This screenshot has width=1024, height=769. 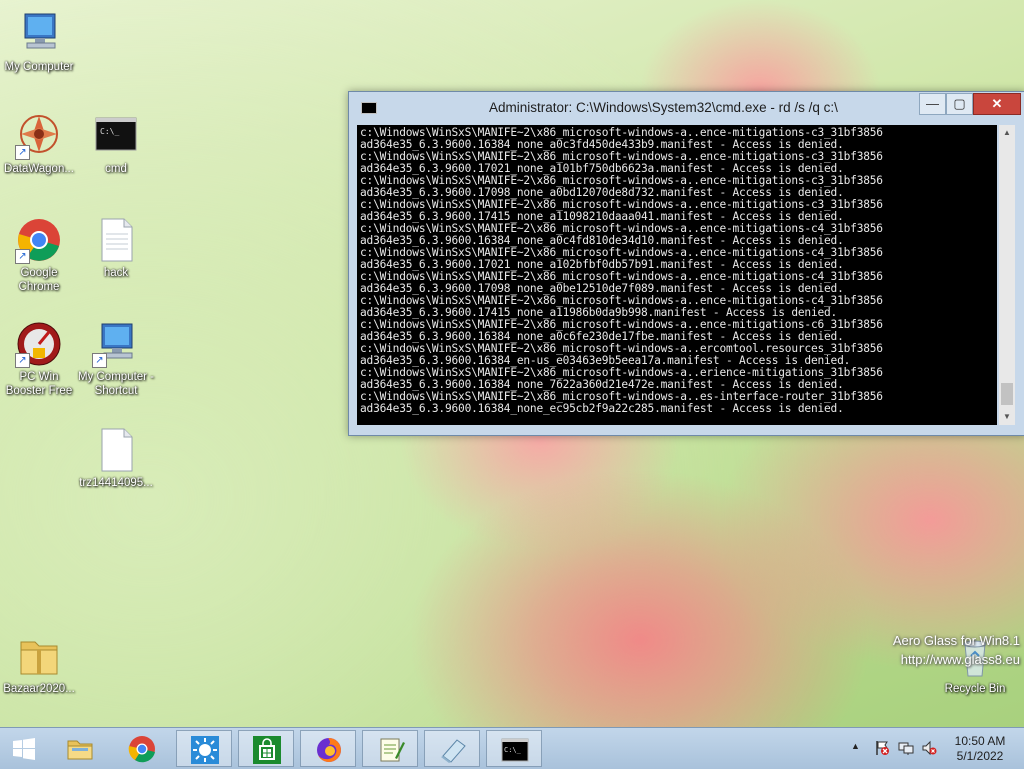 I want to click on desktop-icon-pc-win-booster: ↗ PC Win Booster Free, so click(x=39, y=359).